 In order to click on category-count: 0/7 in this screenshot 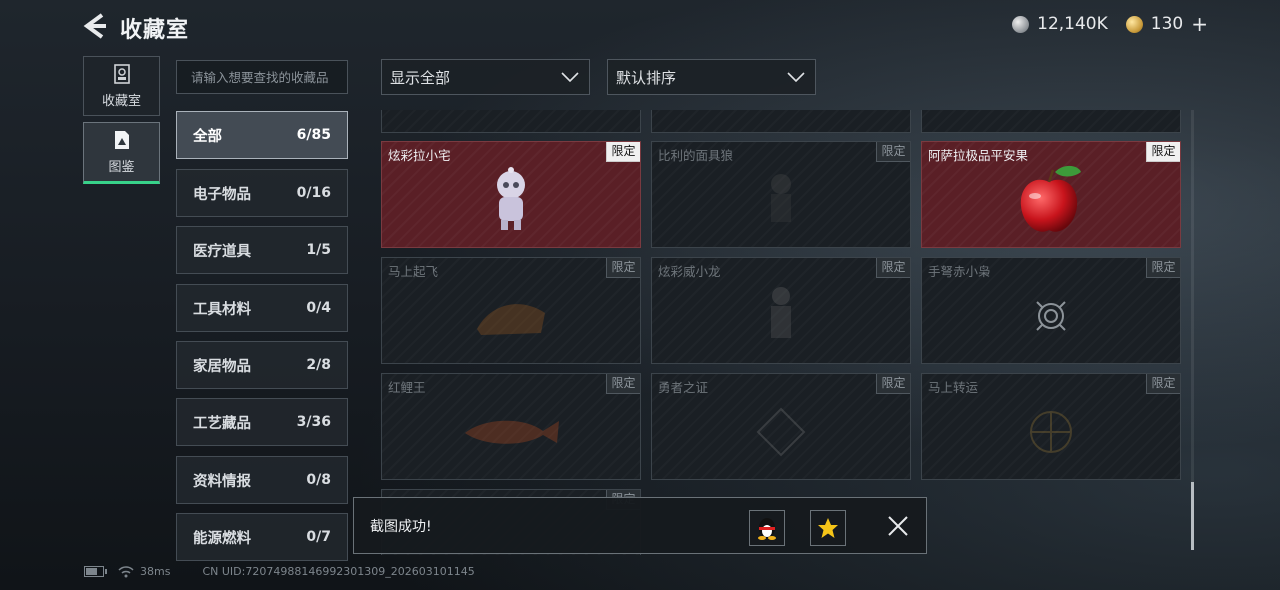, I will do `click(318, 537)`.